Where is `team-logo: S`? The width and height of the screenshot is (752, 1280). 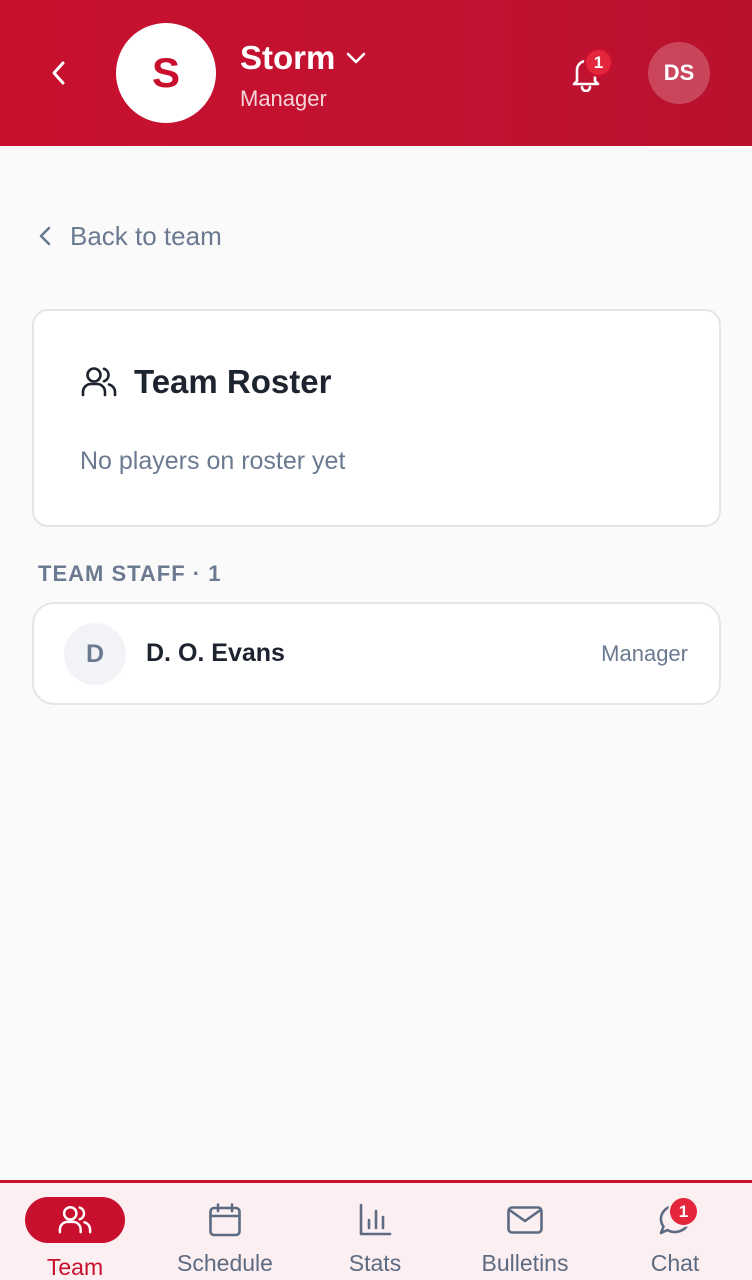 team-logo: S is located at coordinates (166, 73).